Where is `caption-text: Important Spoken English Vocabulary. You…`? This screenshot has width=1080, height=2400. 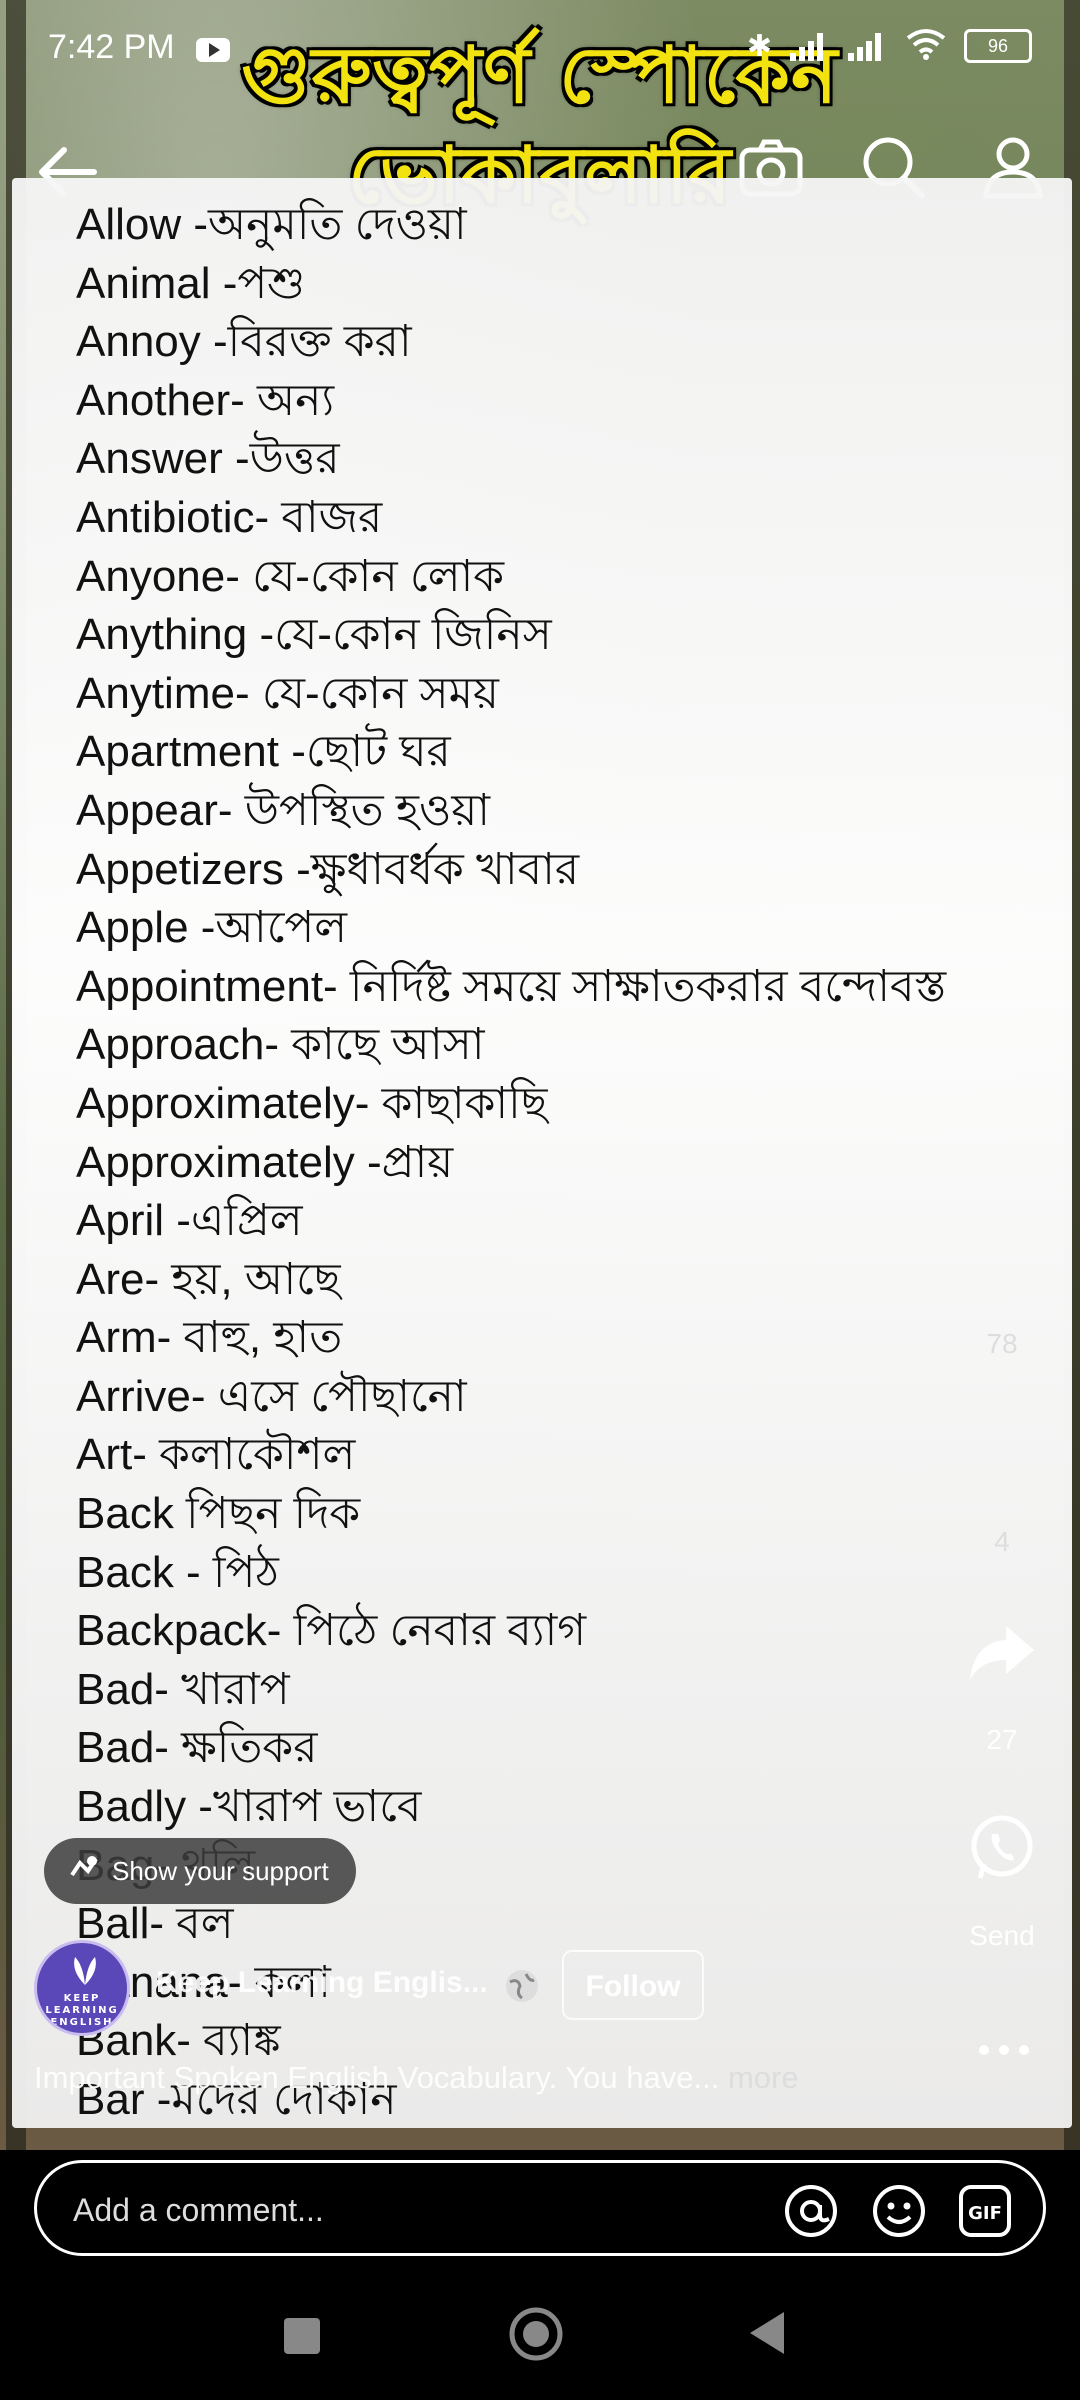 caption-text: Important Spoken English Vocabulary. You… is located at coordinates (377, 2077).